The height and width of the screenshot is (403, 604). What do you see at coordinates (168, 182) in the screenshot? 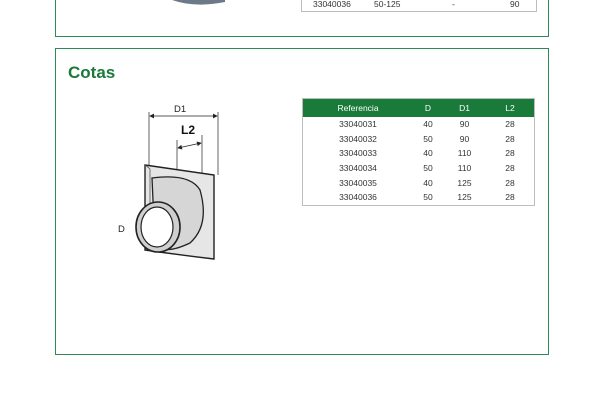
I see `technical-drawing: D1 L2 D` at bounding box center [168, 182].